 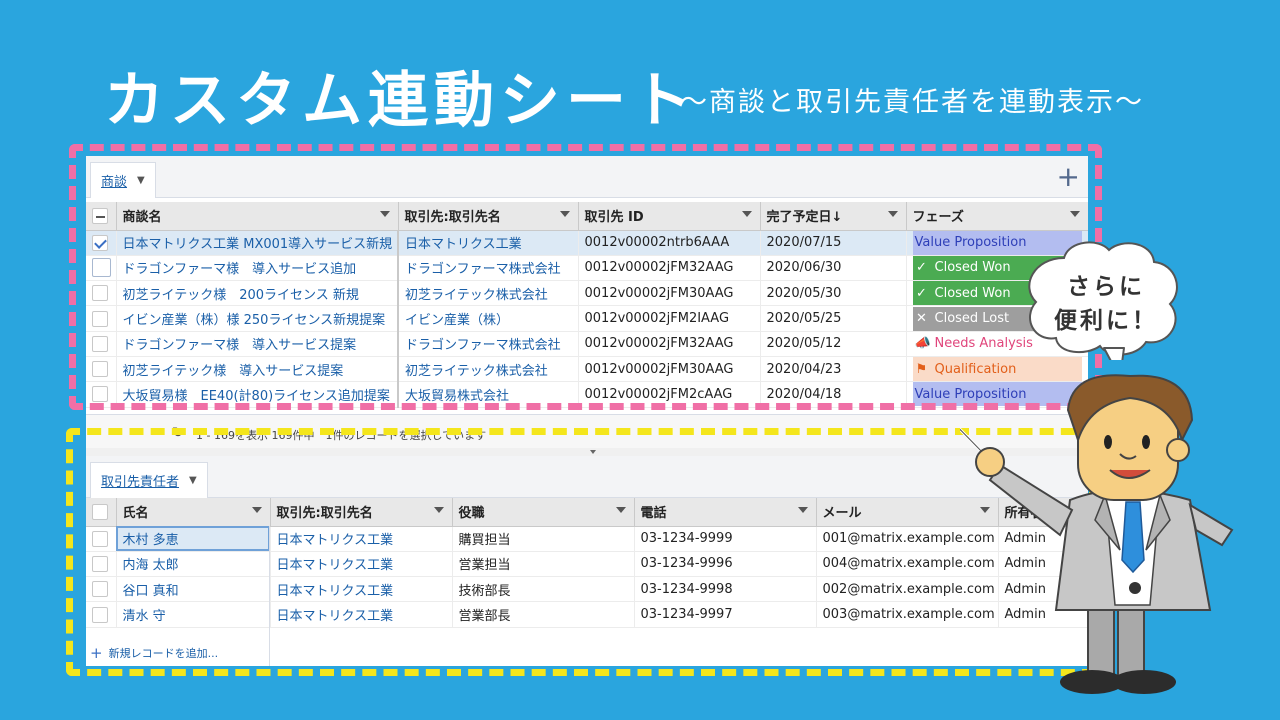 I want to click on pane-splitter, so click(x=587, y=452).